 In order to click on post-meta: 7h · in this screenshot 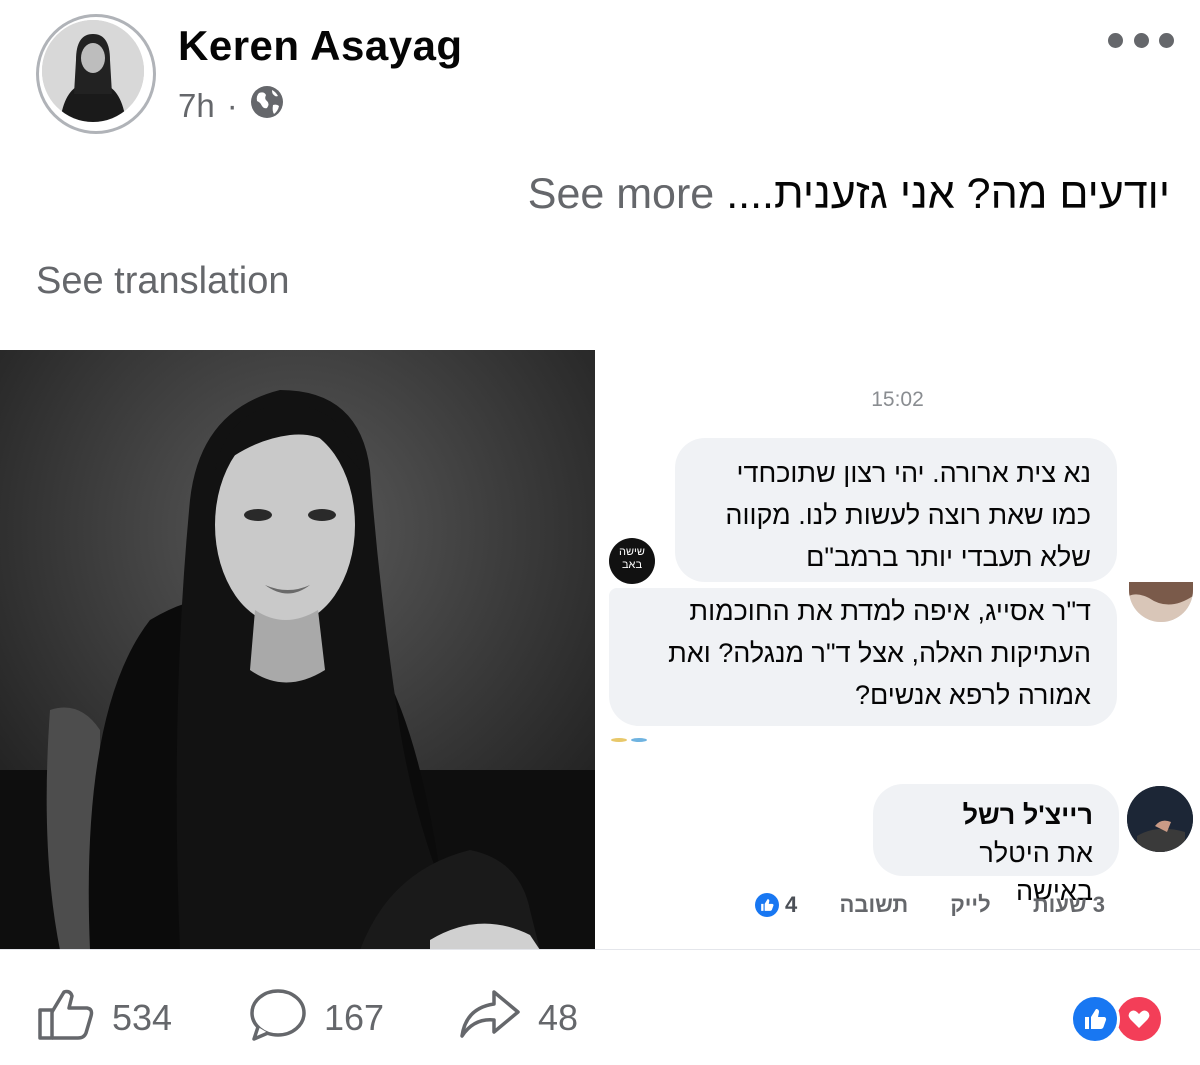, I will do `click(231, 106)`.